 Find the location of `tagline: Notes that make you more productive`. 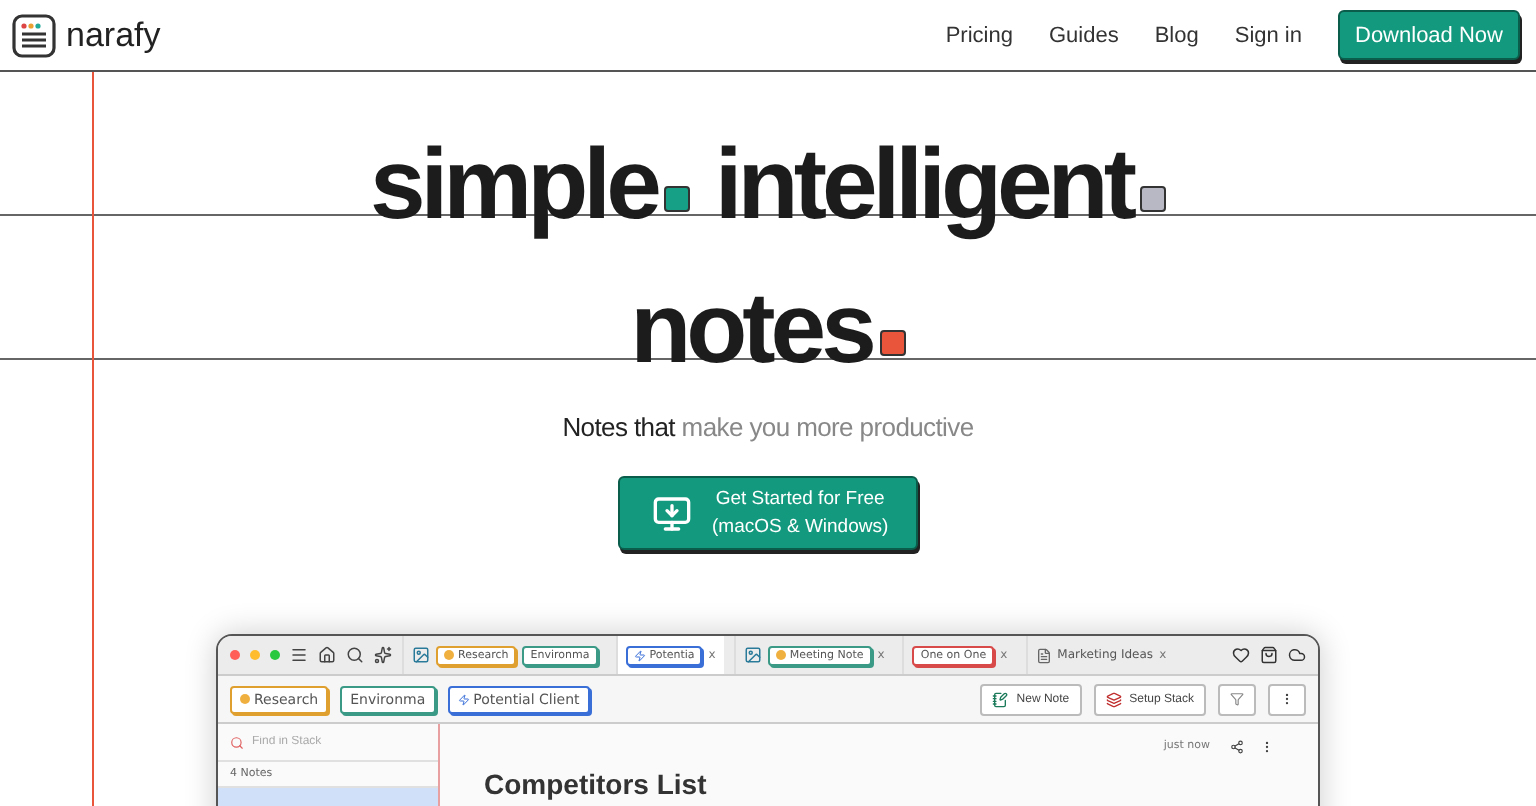

tagline: Notes that make you more productive is located at coordinates (768, 427).